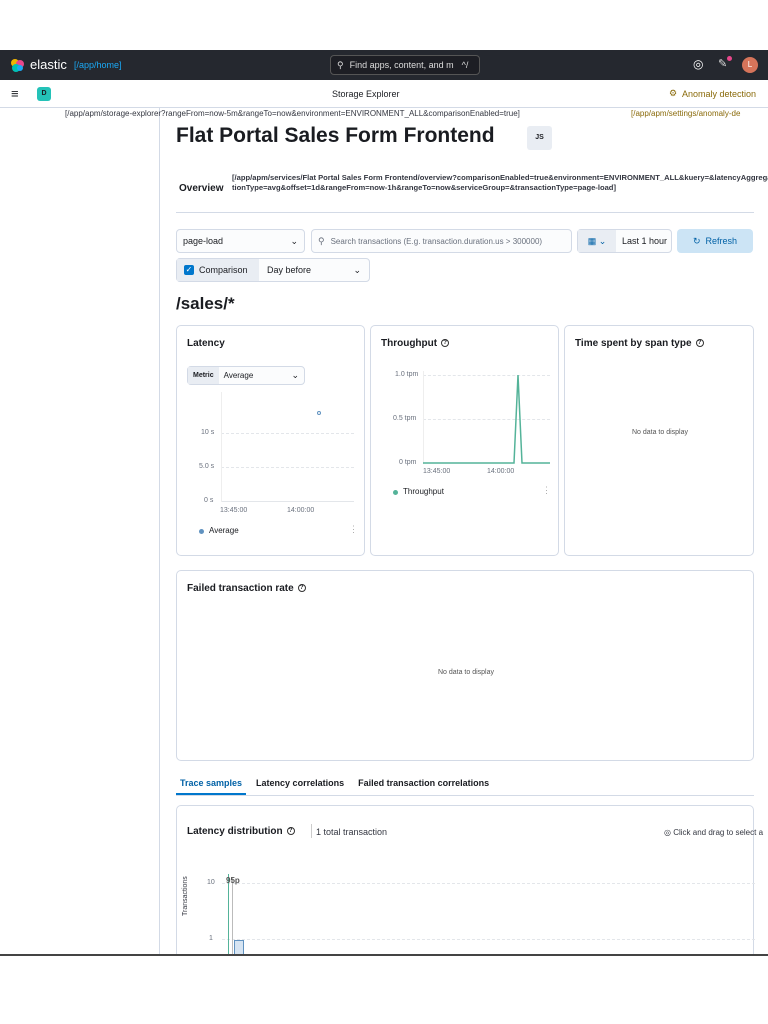  What do you see at coordinates (221, 447) in the screenshot?
I see `y-axis` at bounding box center [221, 447].